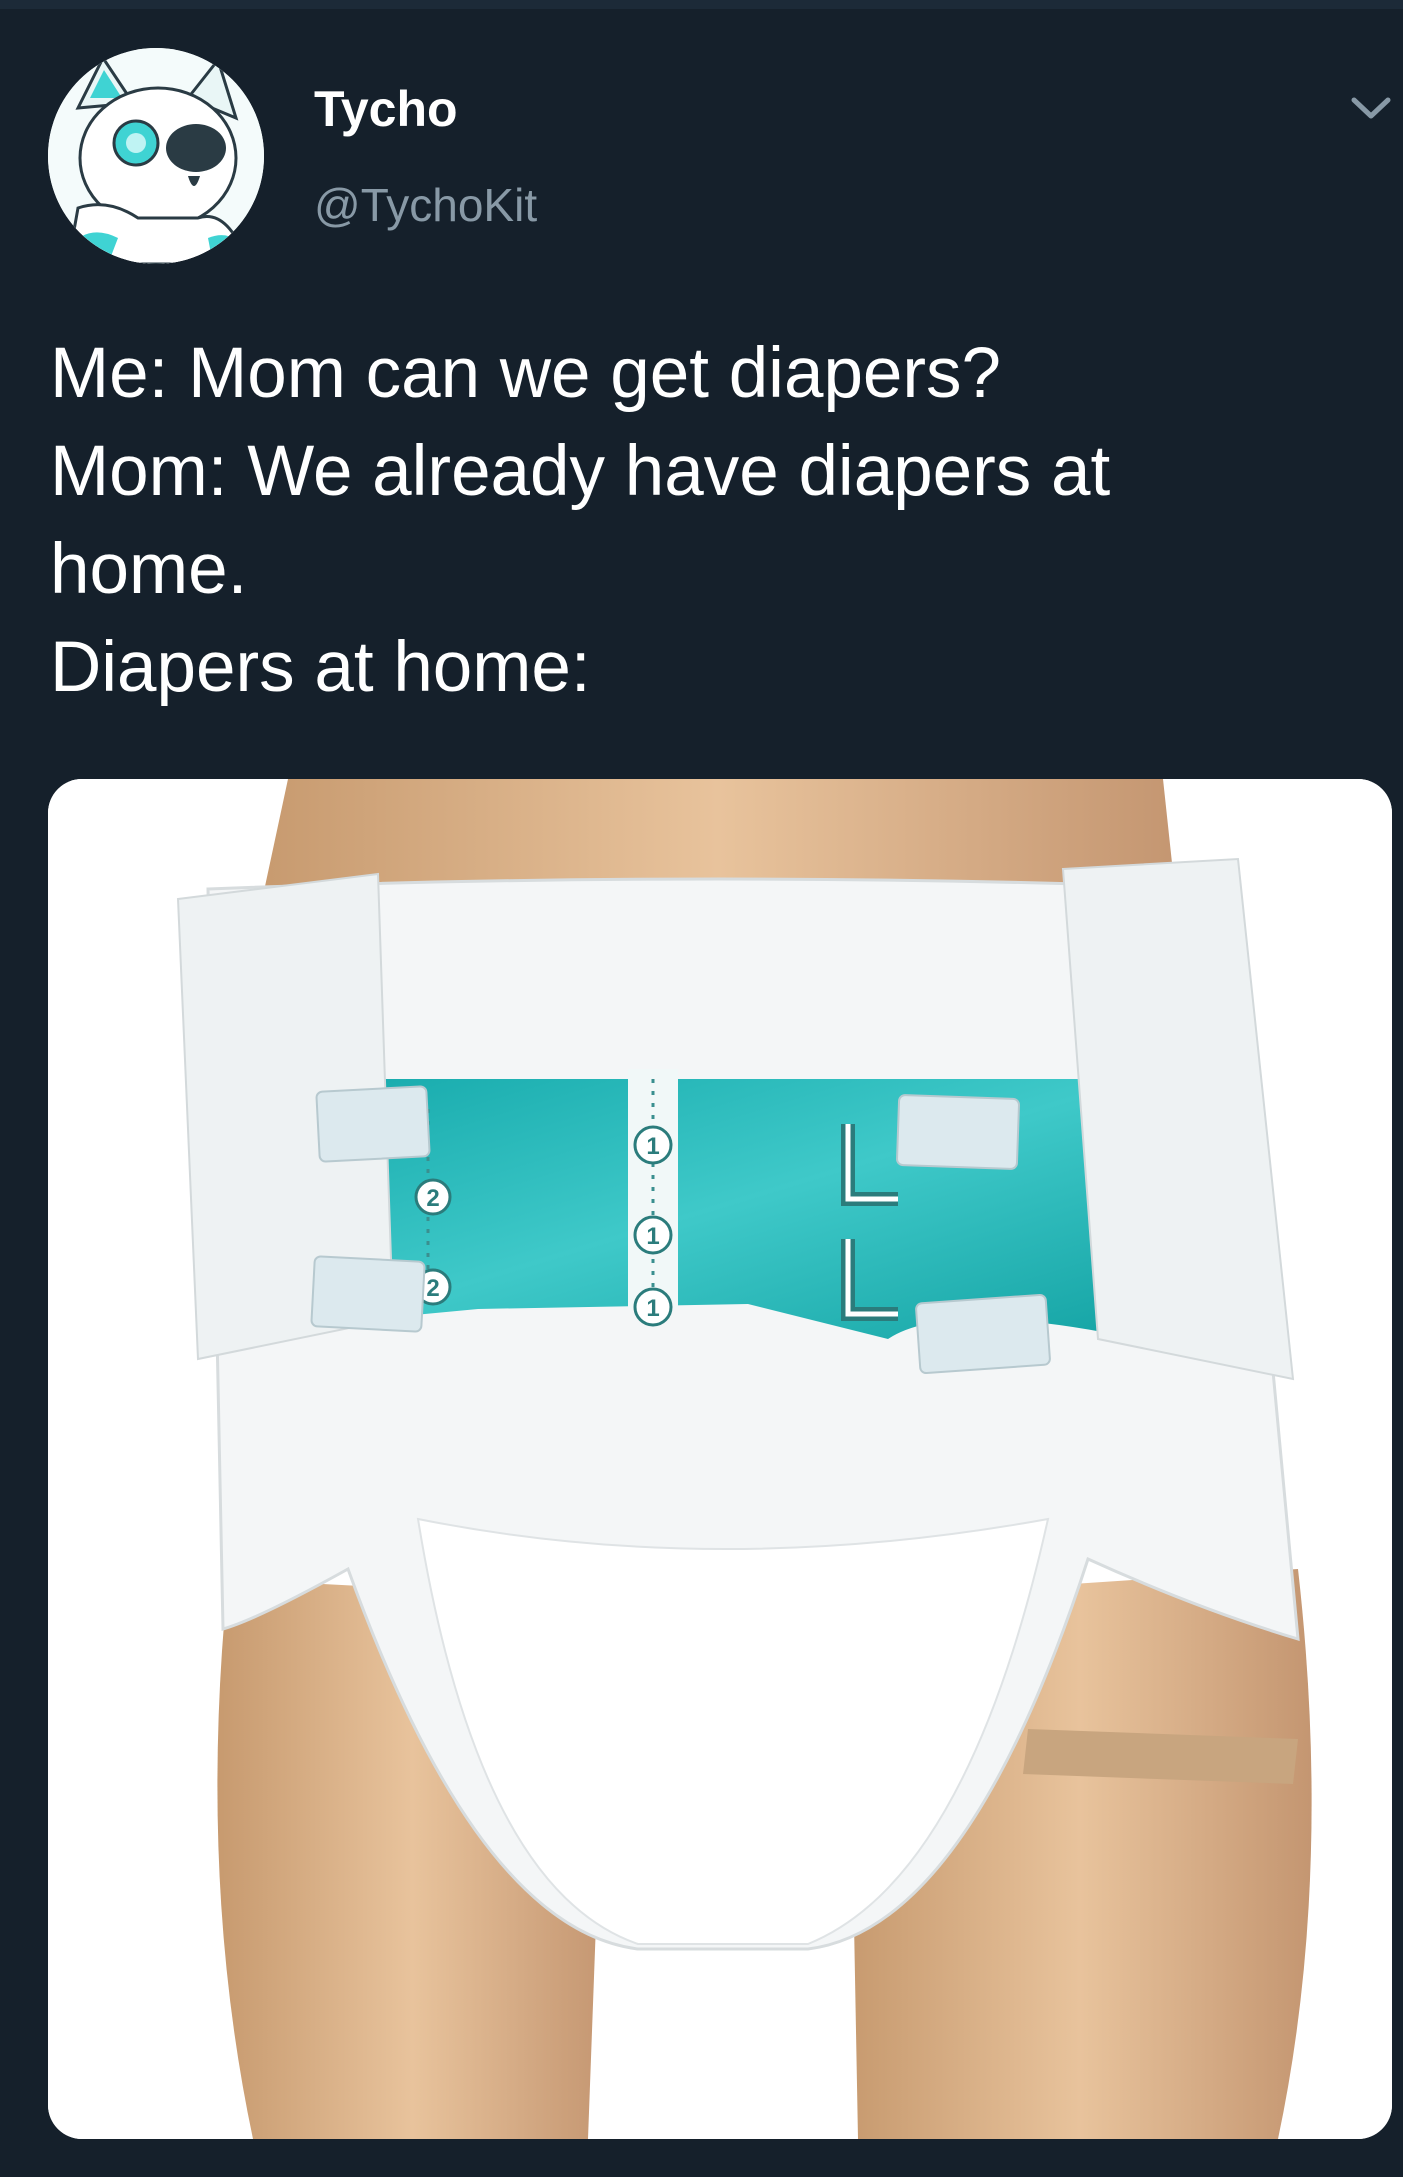 Image resolution: width=1403 pixels, height=2177 pixels. I want to click on author-avatar, so click(156, 156).